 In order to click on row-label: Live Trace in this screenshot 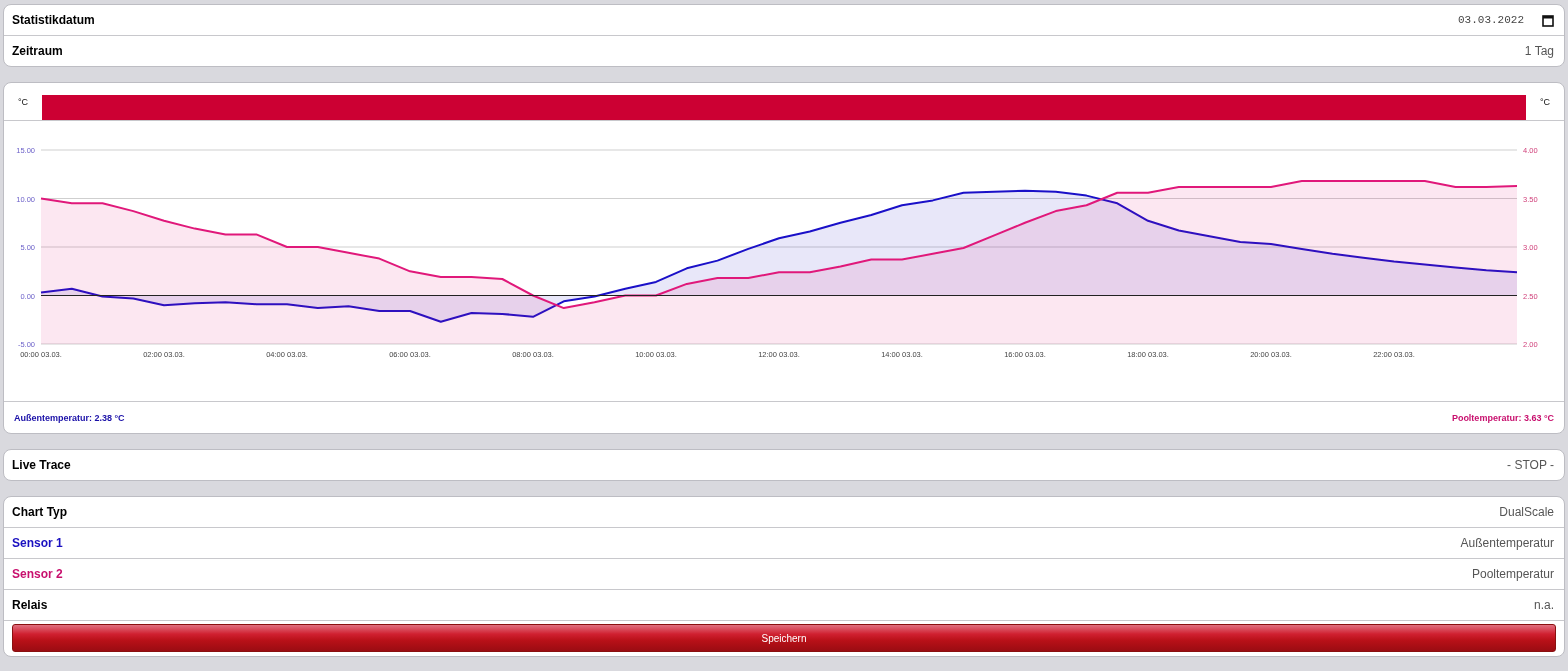, I will do `click(41, 465)`.